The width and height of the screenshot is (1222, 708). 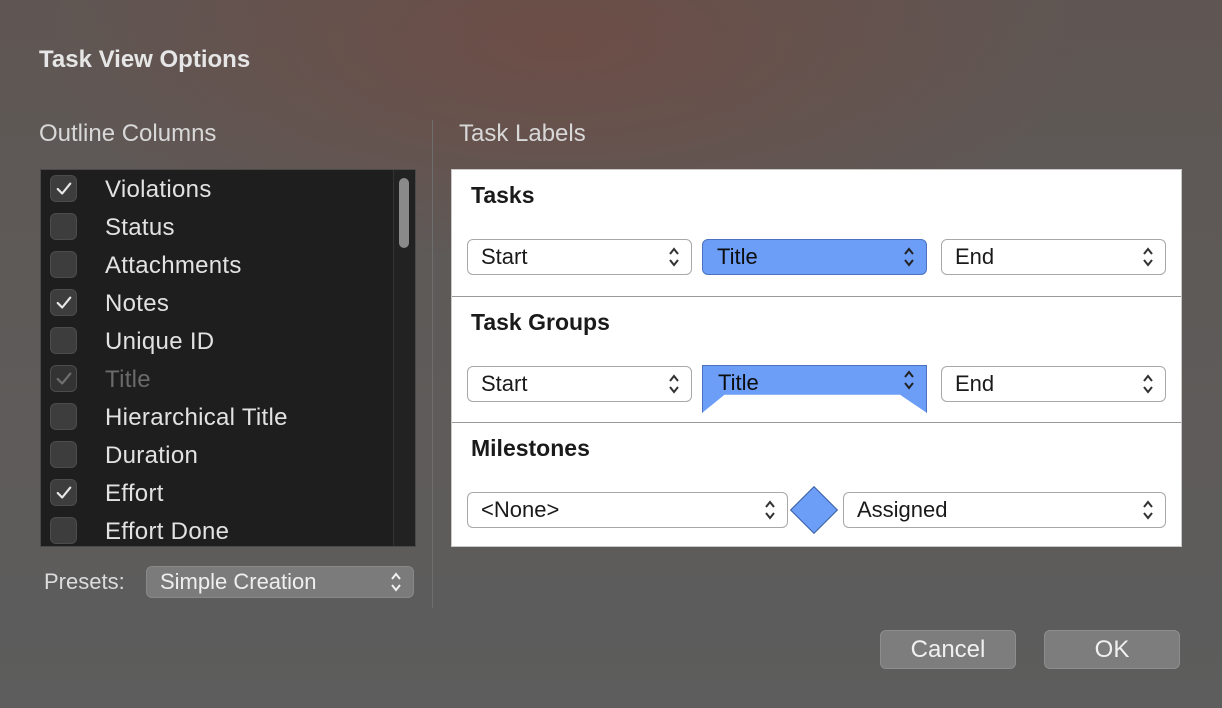 I want to click on milestones-group: Milestones <None> Assigned, so click(x=816, y=485).